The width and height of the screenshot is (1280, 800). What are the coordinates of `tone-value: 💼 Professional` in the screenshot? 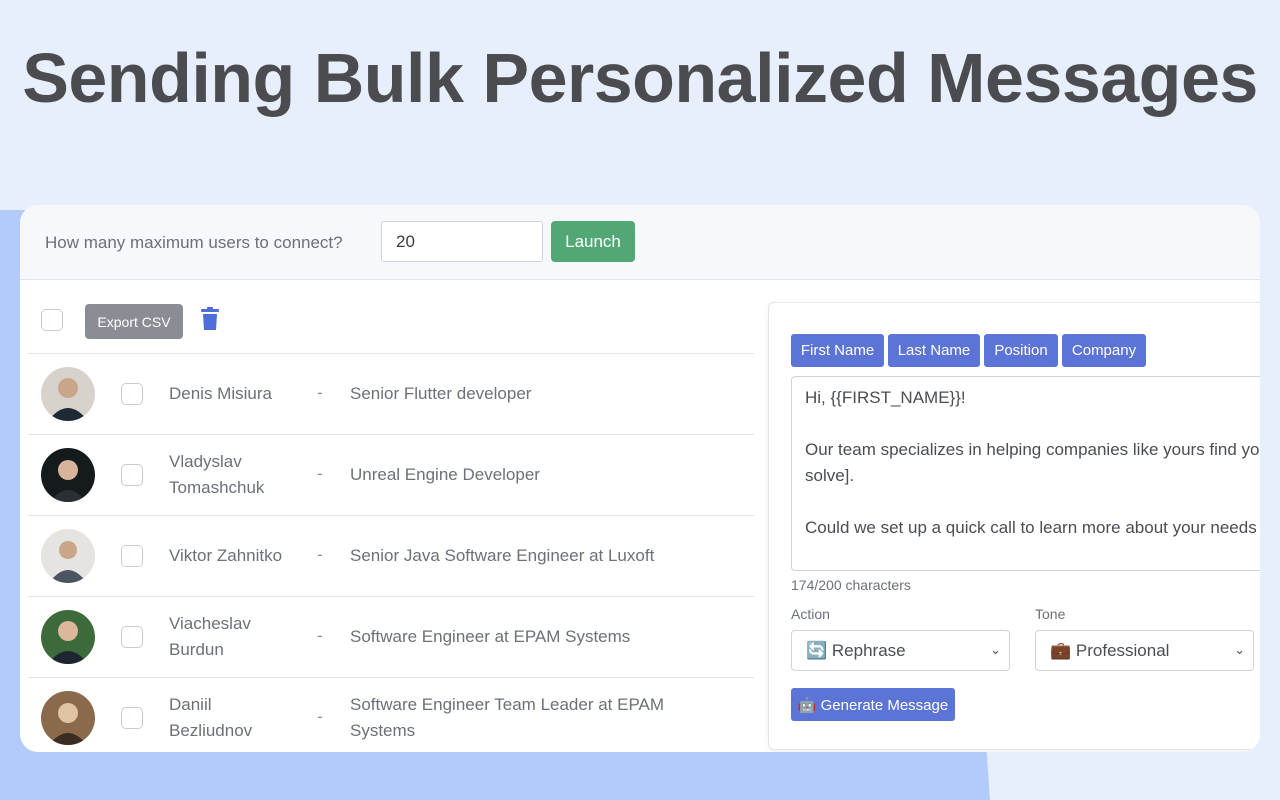 It's located at (1110, 650).